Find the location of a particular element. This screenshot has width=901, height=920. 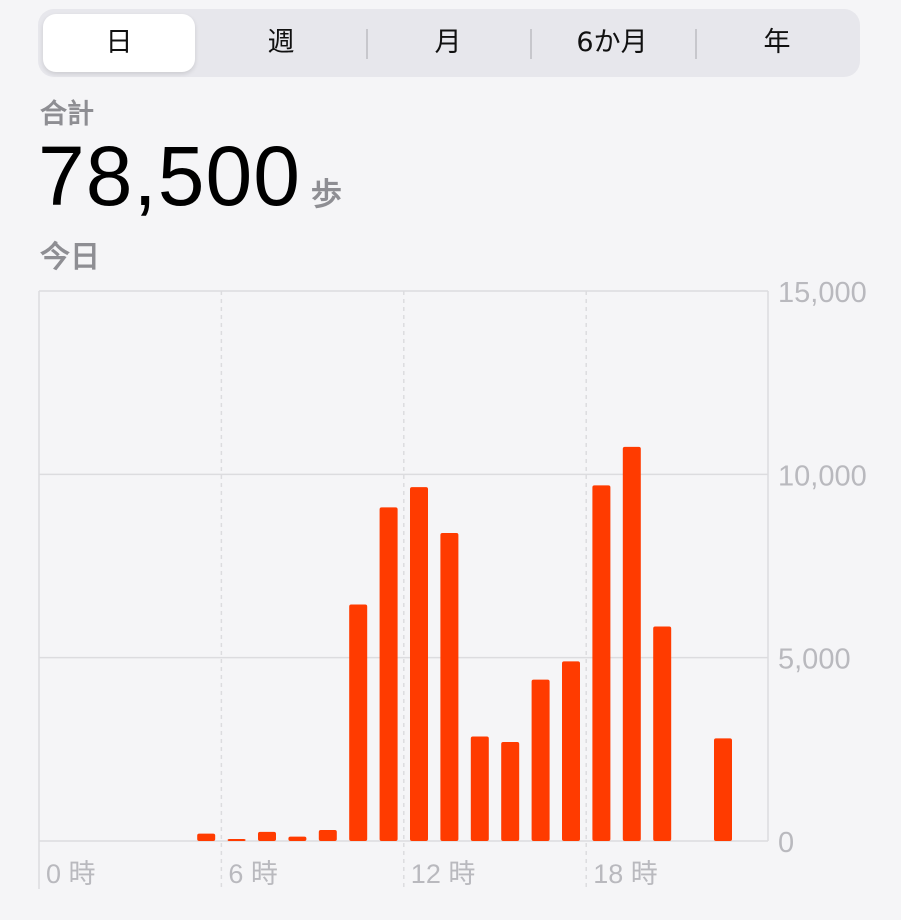

x-tick-label: 18 時 is located at coordinates (625, 874).